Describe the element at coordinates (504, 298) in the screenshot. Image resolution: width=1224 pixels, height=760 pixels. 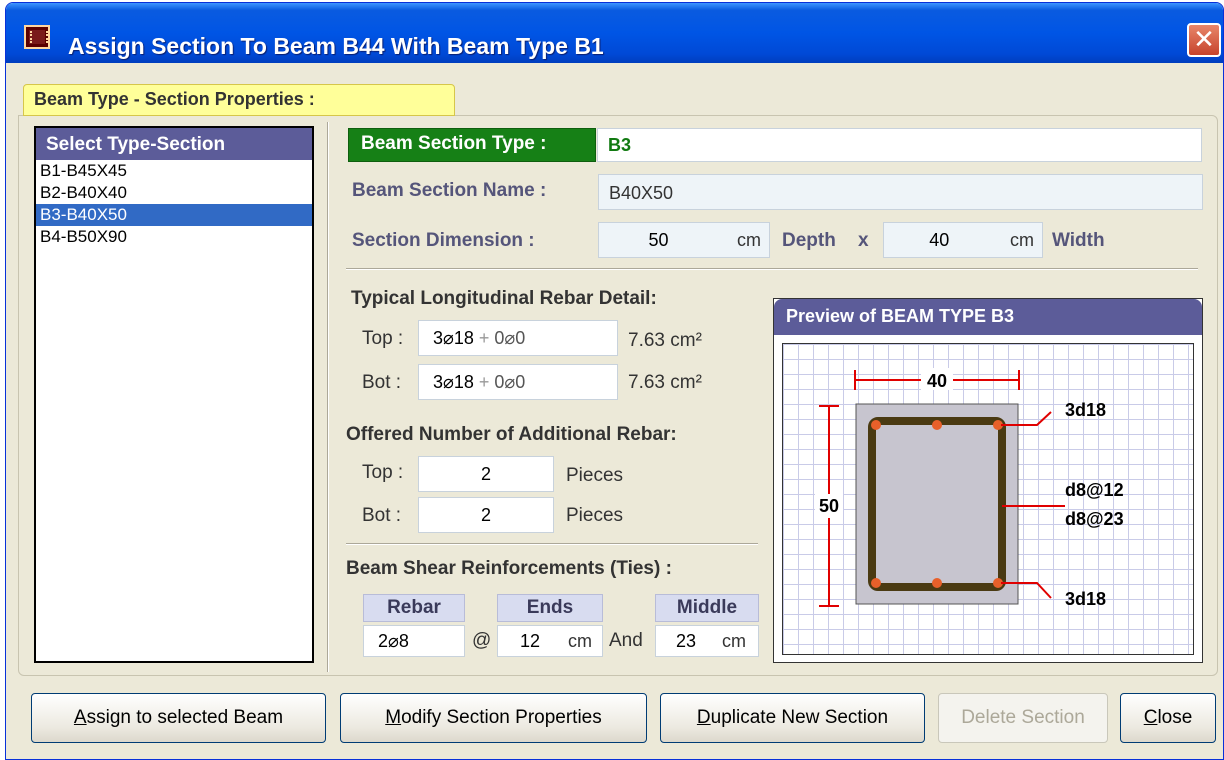
I see `longitudinal-heading: Typical Longitudinal Rebar Detail:` at that location.